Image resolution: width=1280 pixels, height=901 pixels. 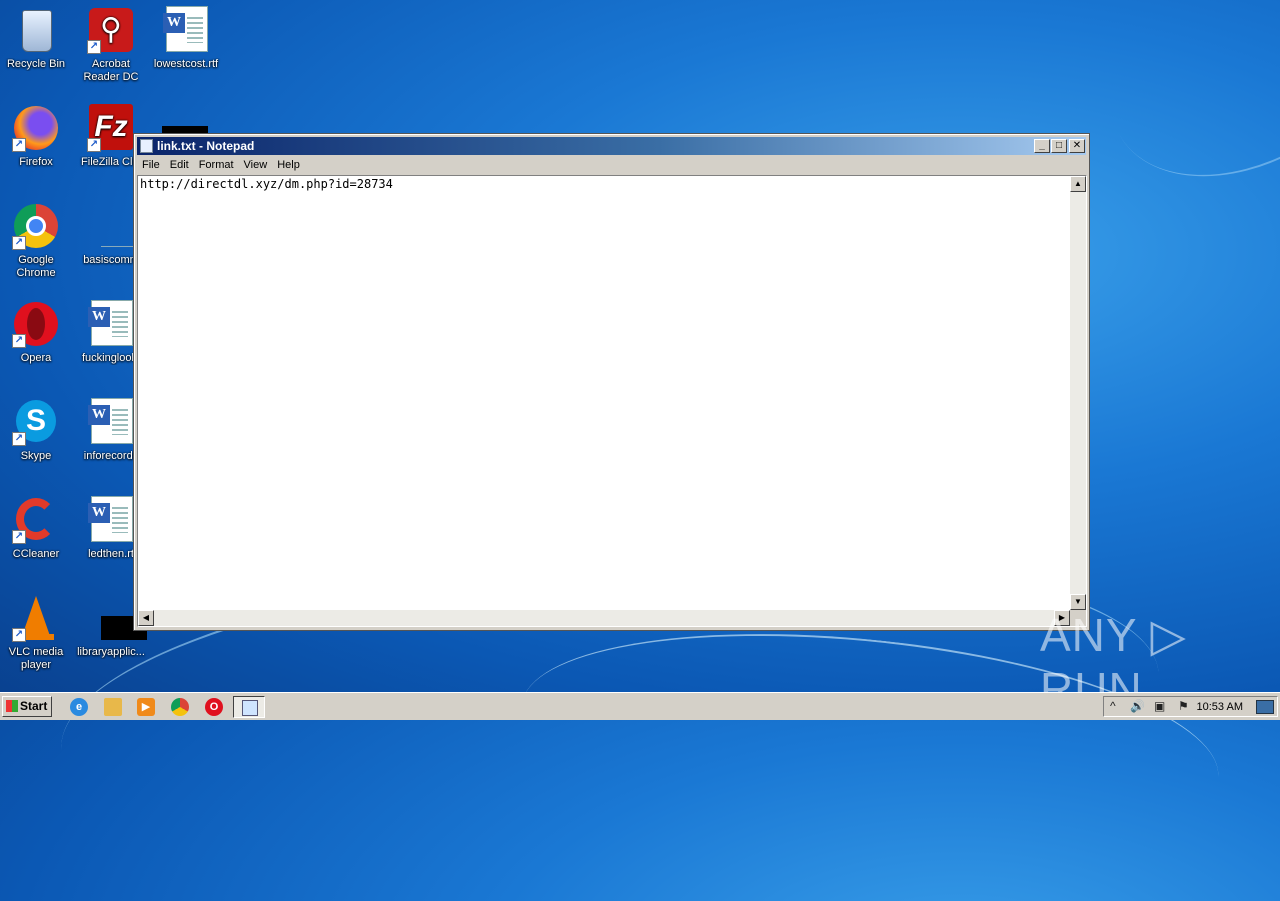 I want to click on desktop-icon-vlc: ↗ VLC media player, so click(x=36, y=633).